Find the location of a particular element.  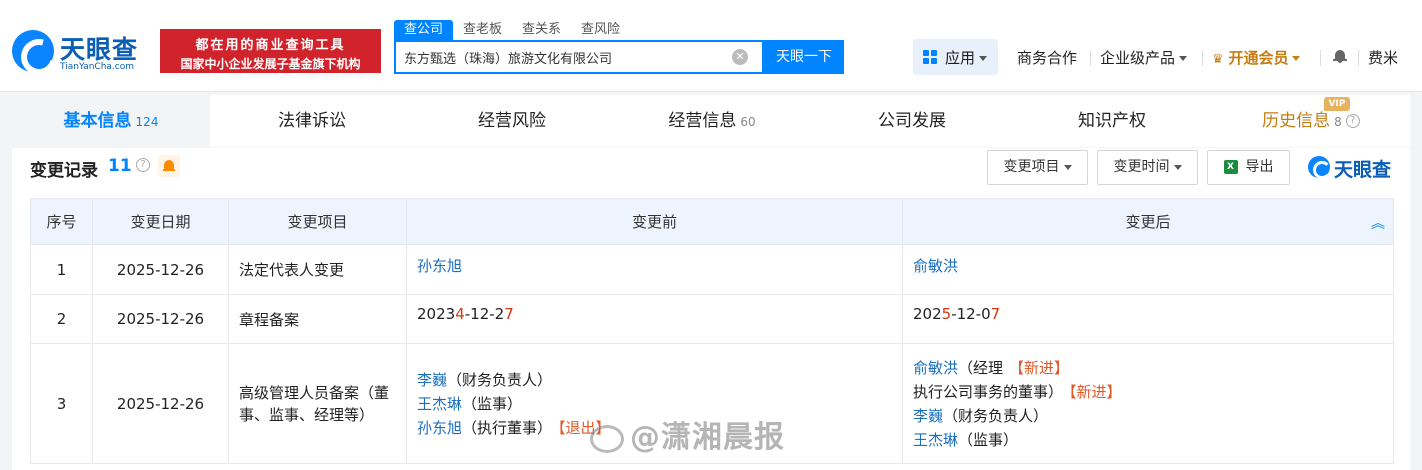

tab-history: VIP 历史信息 8? is located at coordinates (1311, 121).